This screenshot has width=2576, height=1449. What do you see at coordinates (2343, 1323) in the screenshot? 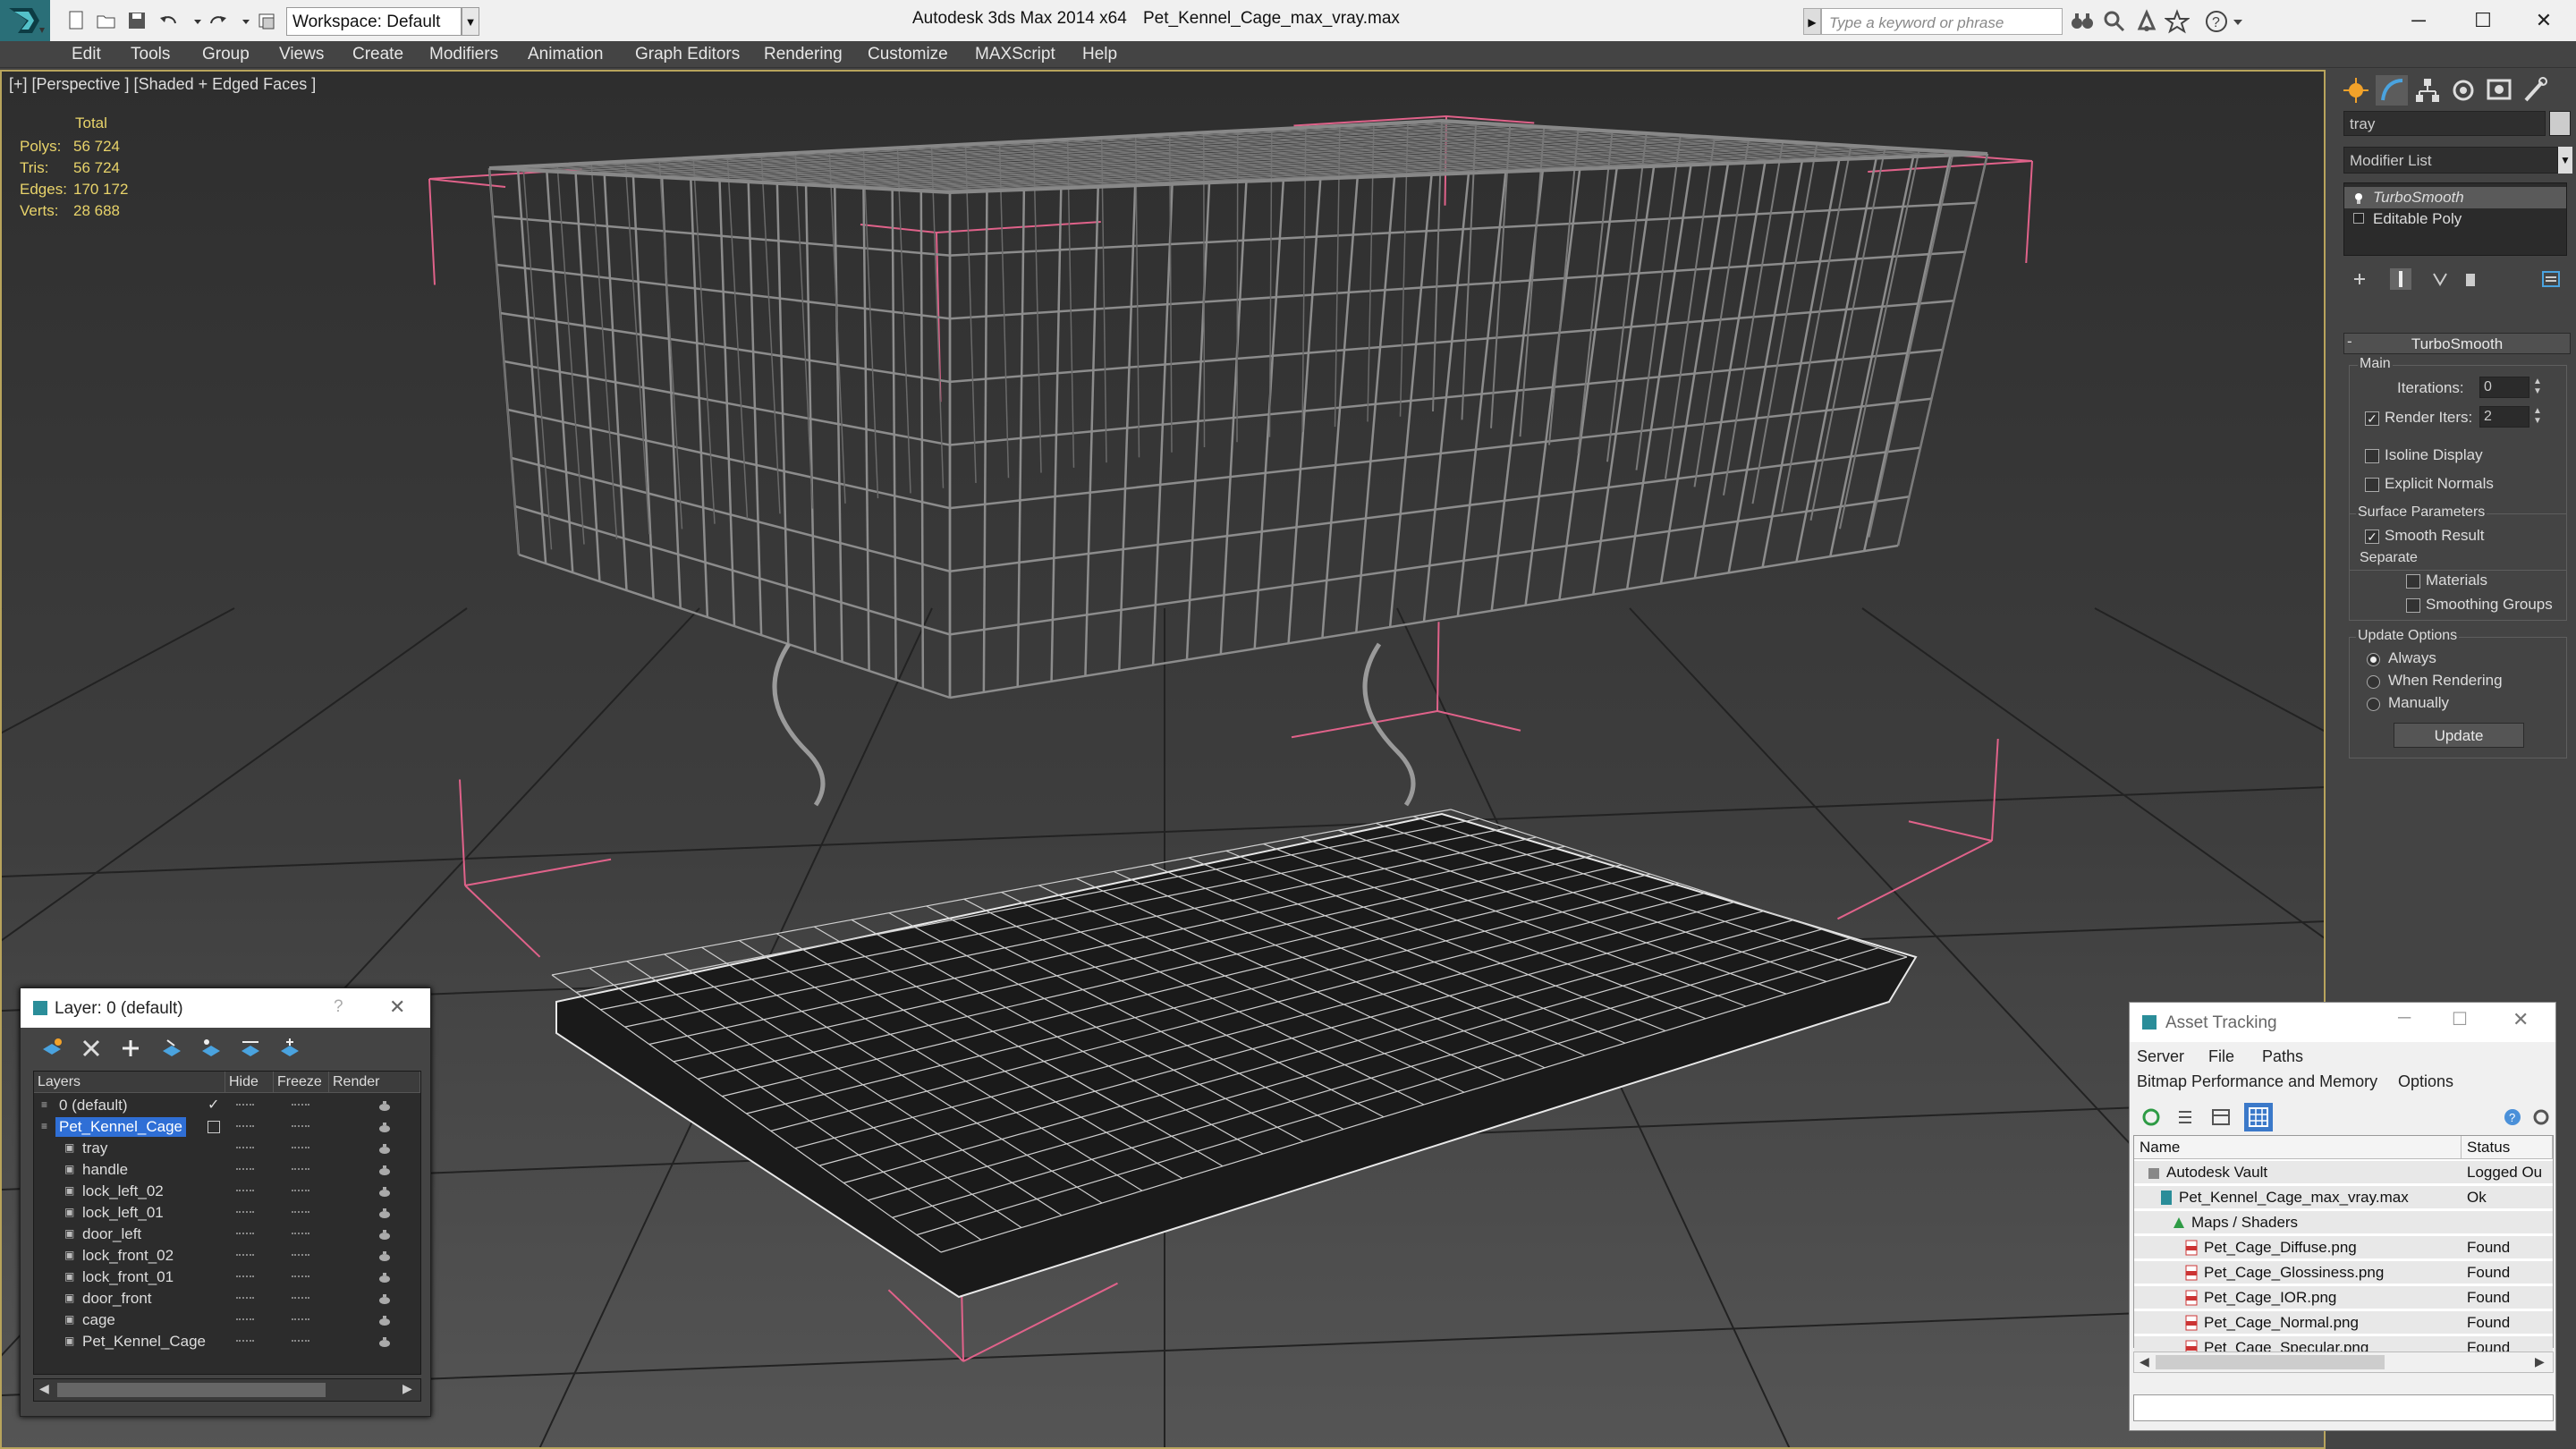
I see `asset-row: Pet_Cage_Normal.png Found` at bounding box center [2343, 1323].